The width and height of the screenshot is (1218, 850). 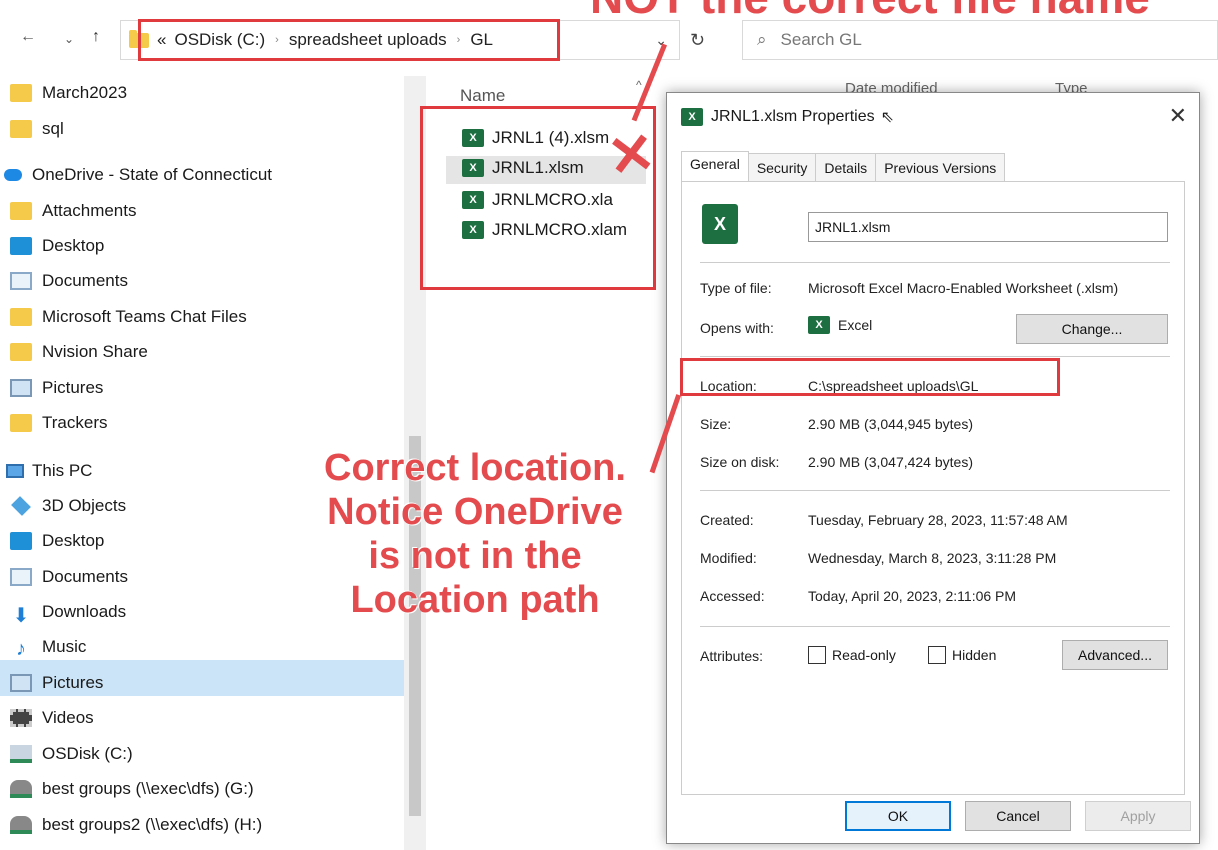 I want to click on sidebar-item-pictures-pc: Pictures, so click(x=56, y=683).